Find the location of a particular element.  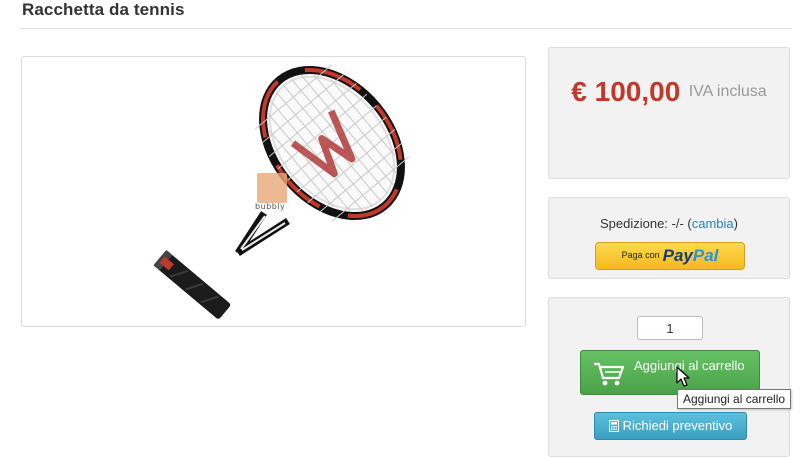

request-quote-label: Richiedi preventivo is located at coordinates (677, 425).